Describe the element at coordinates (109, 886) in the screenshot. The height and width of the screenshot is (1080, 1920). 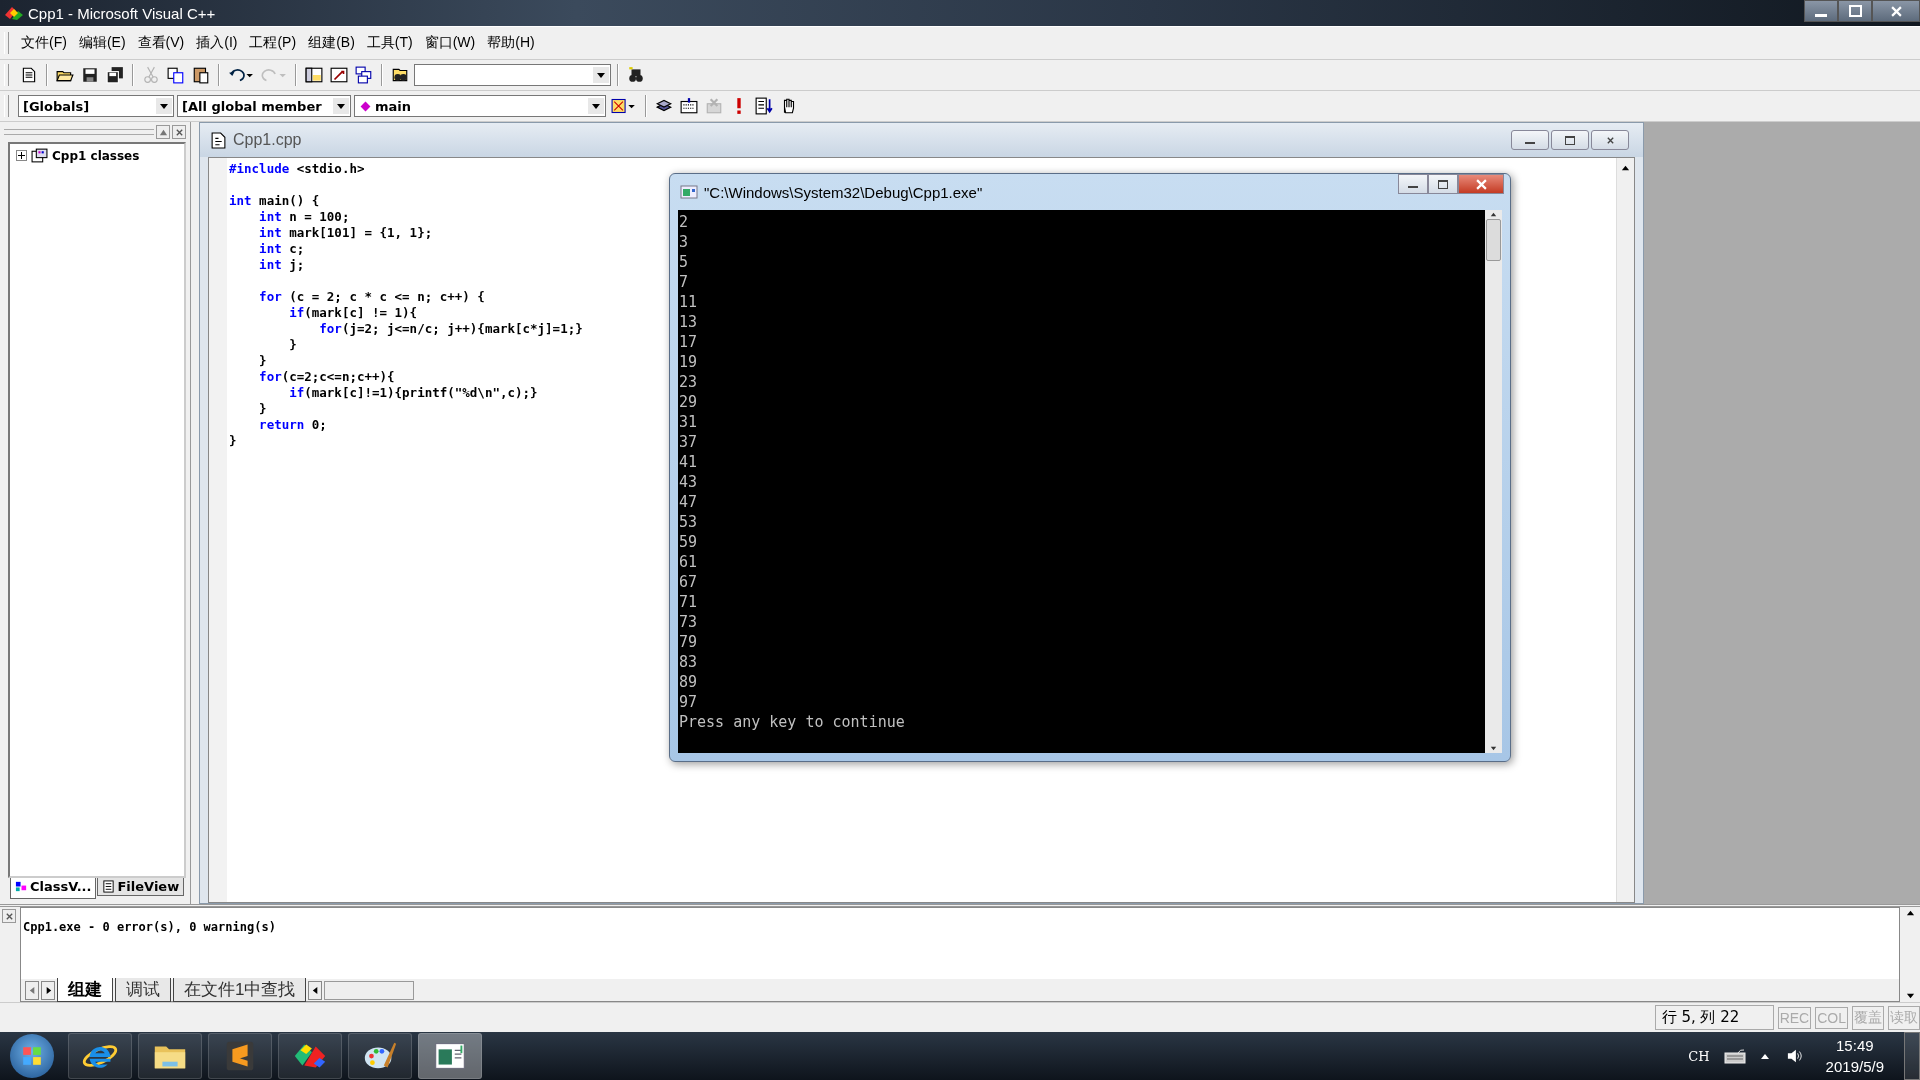
I see `file-view-icon` at that location.